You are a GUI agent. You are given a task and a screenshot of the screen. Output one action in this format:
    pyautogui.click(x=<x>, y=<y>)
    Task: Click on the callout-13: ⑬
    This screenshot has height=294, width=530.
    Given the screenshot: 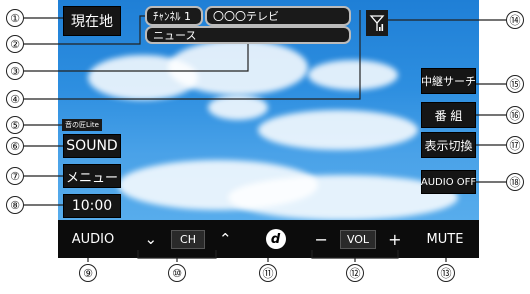 What is the action you would take?
    pyautogui.click(x=446, y=273)
    